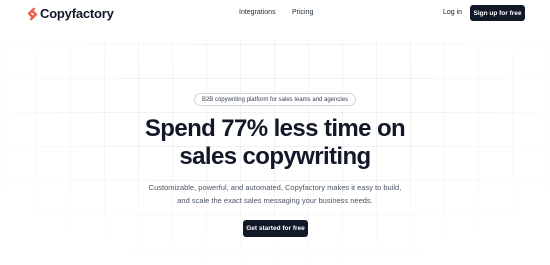 The width and height of the screenshot is (550, 265). What do you see at coordinates (275, 228) in the screenshot?
I see `get-started-button: Get started for free` at bounding box center [275, 228].